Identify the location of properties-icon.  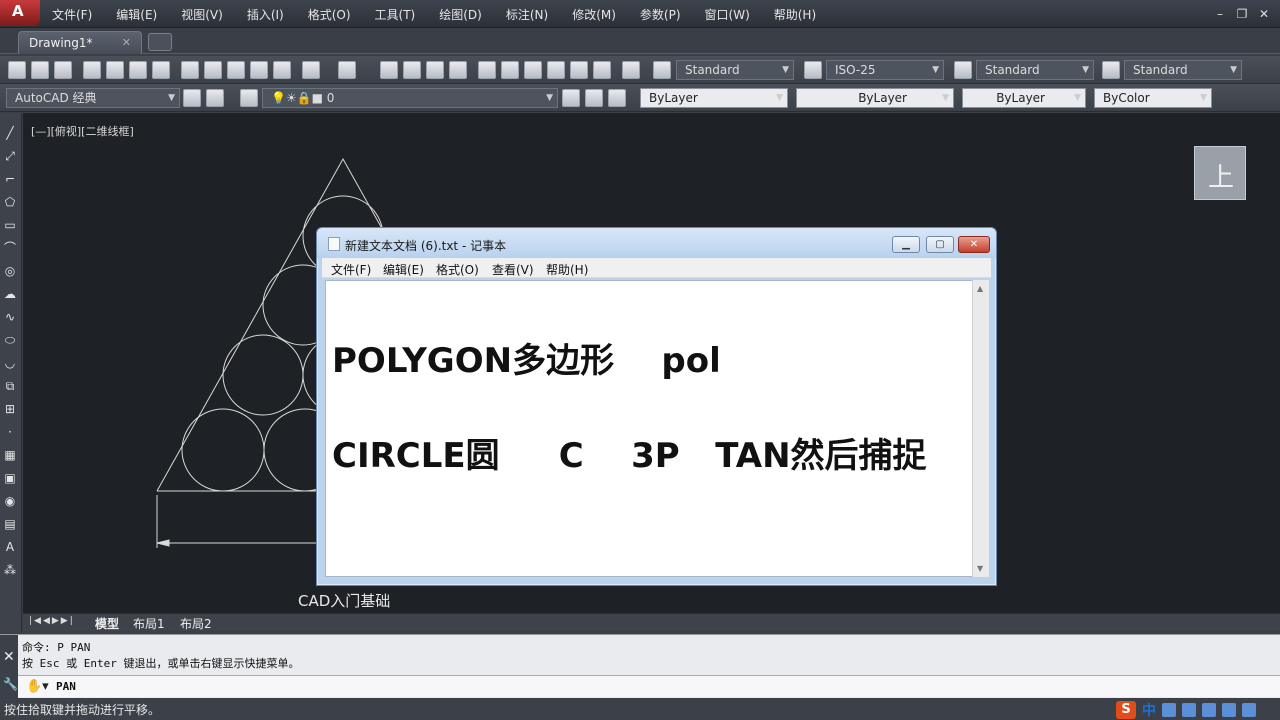
(487, 70).